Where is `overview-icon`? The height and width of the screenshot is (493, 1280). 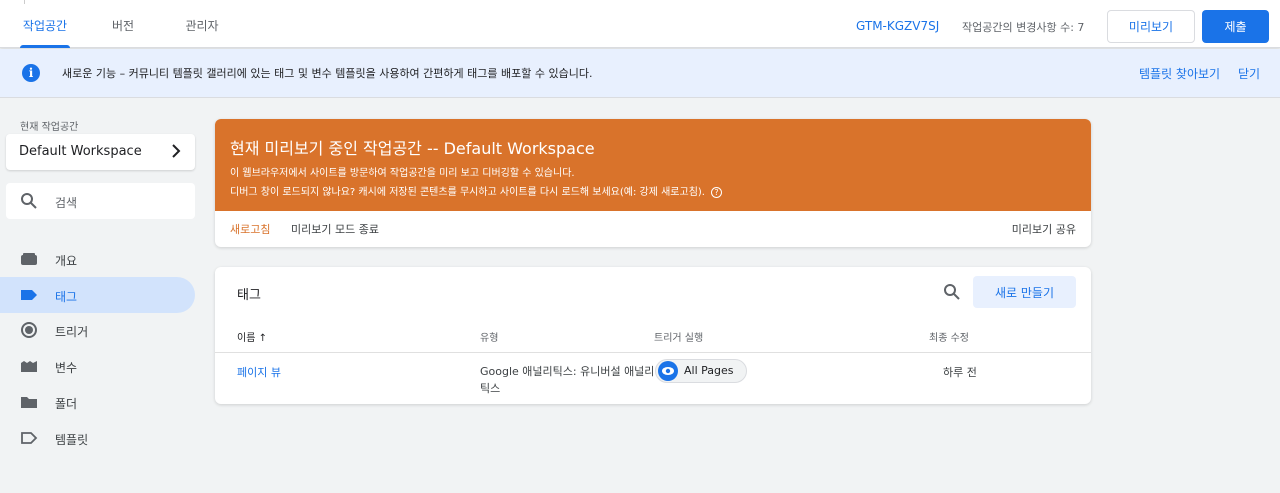
overview-icon is located at coordinates (29, 259).